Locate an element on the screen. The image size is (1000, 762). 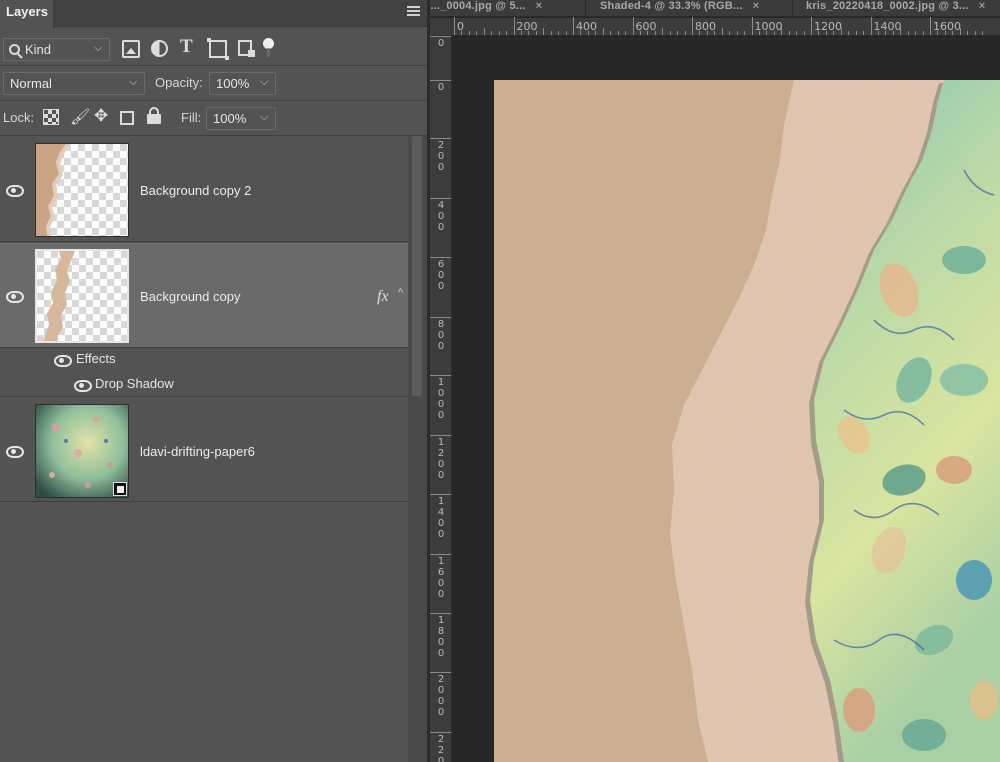
filter-kind-dropdown: Kind ⌵ is located at coordinates (56, 49).